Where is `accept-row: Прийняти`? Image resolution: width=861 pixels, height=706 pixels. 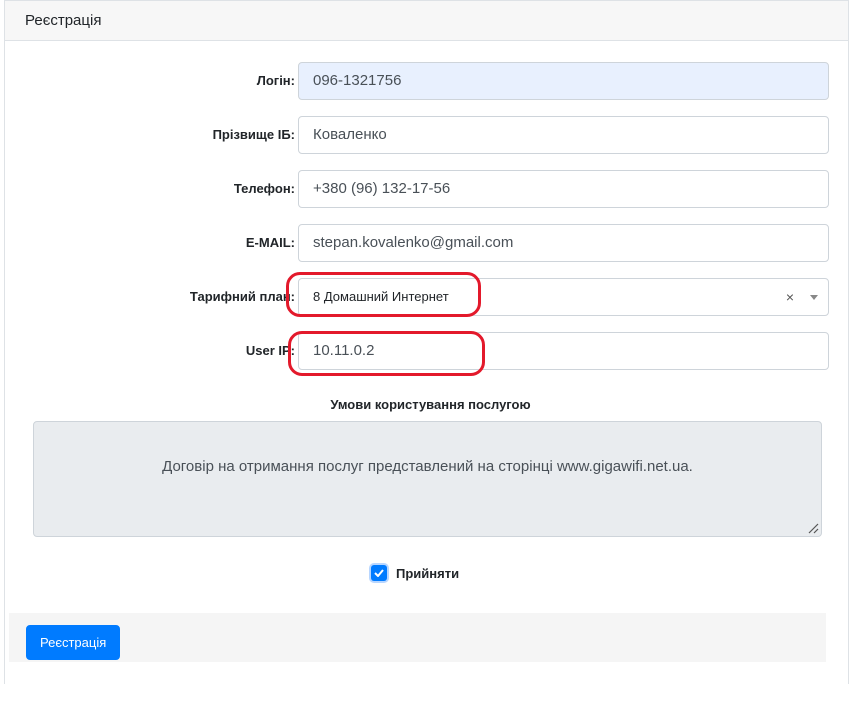 accept-row: Прийняти is located at coordinates (415, 573).